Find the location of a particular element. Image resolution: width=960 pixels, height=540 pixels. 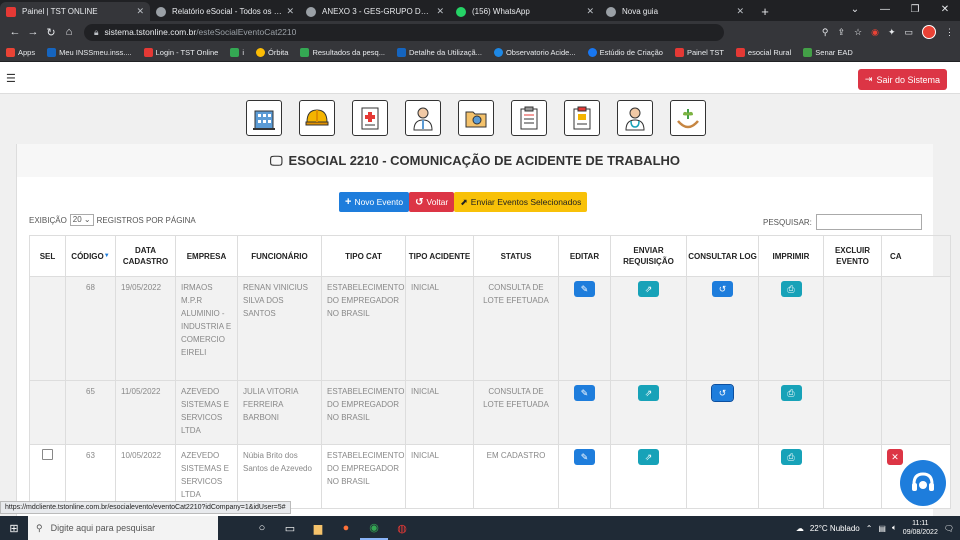

col-empresa: EMPRESA is located at coordinates (206, 256).